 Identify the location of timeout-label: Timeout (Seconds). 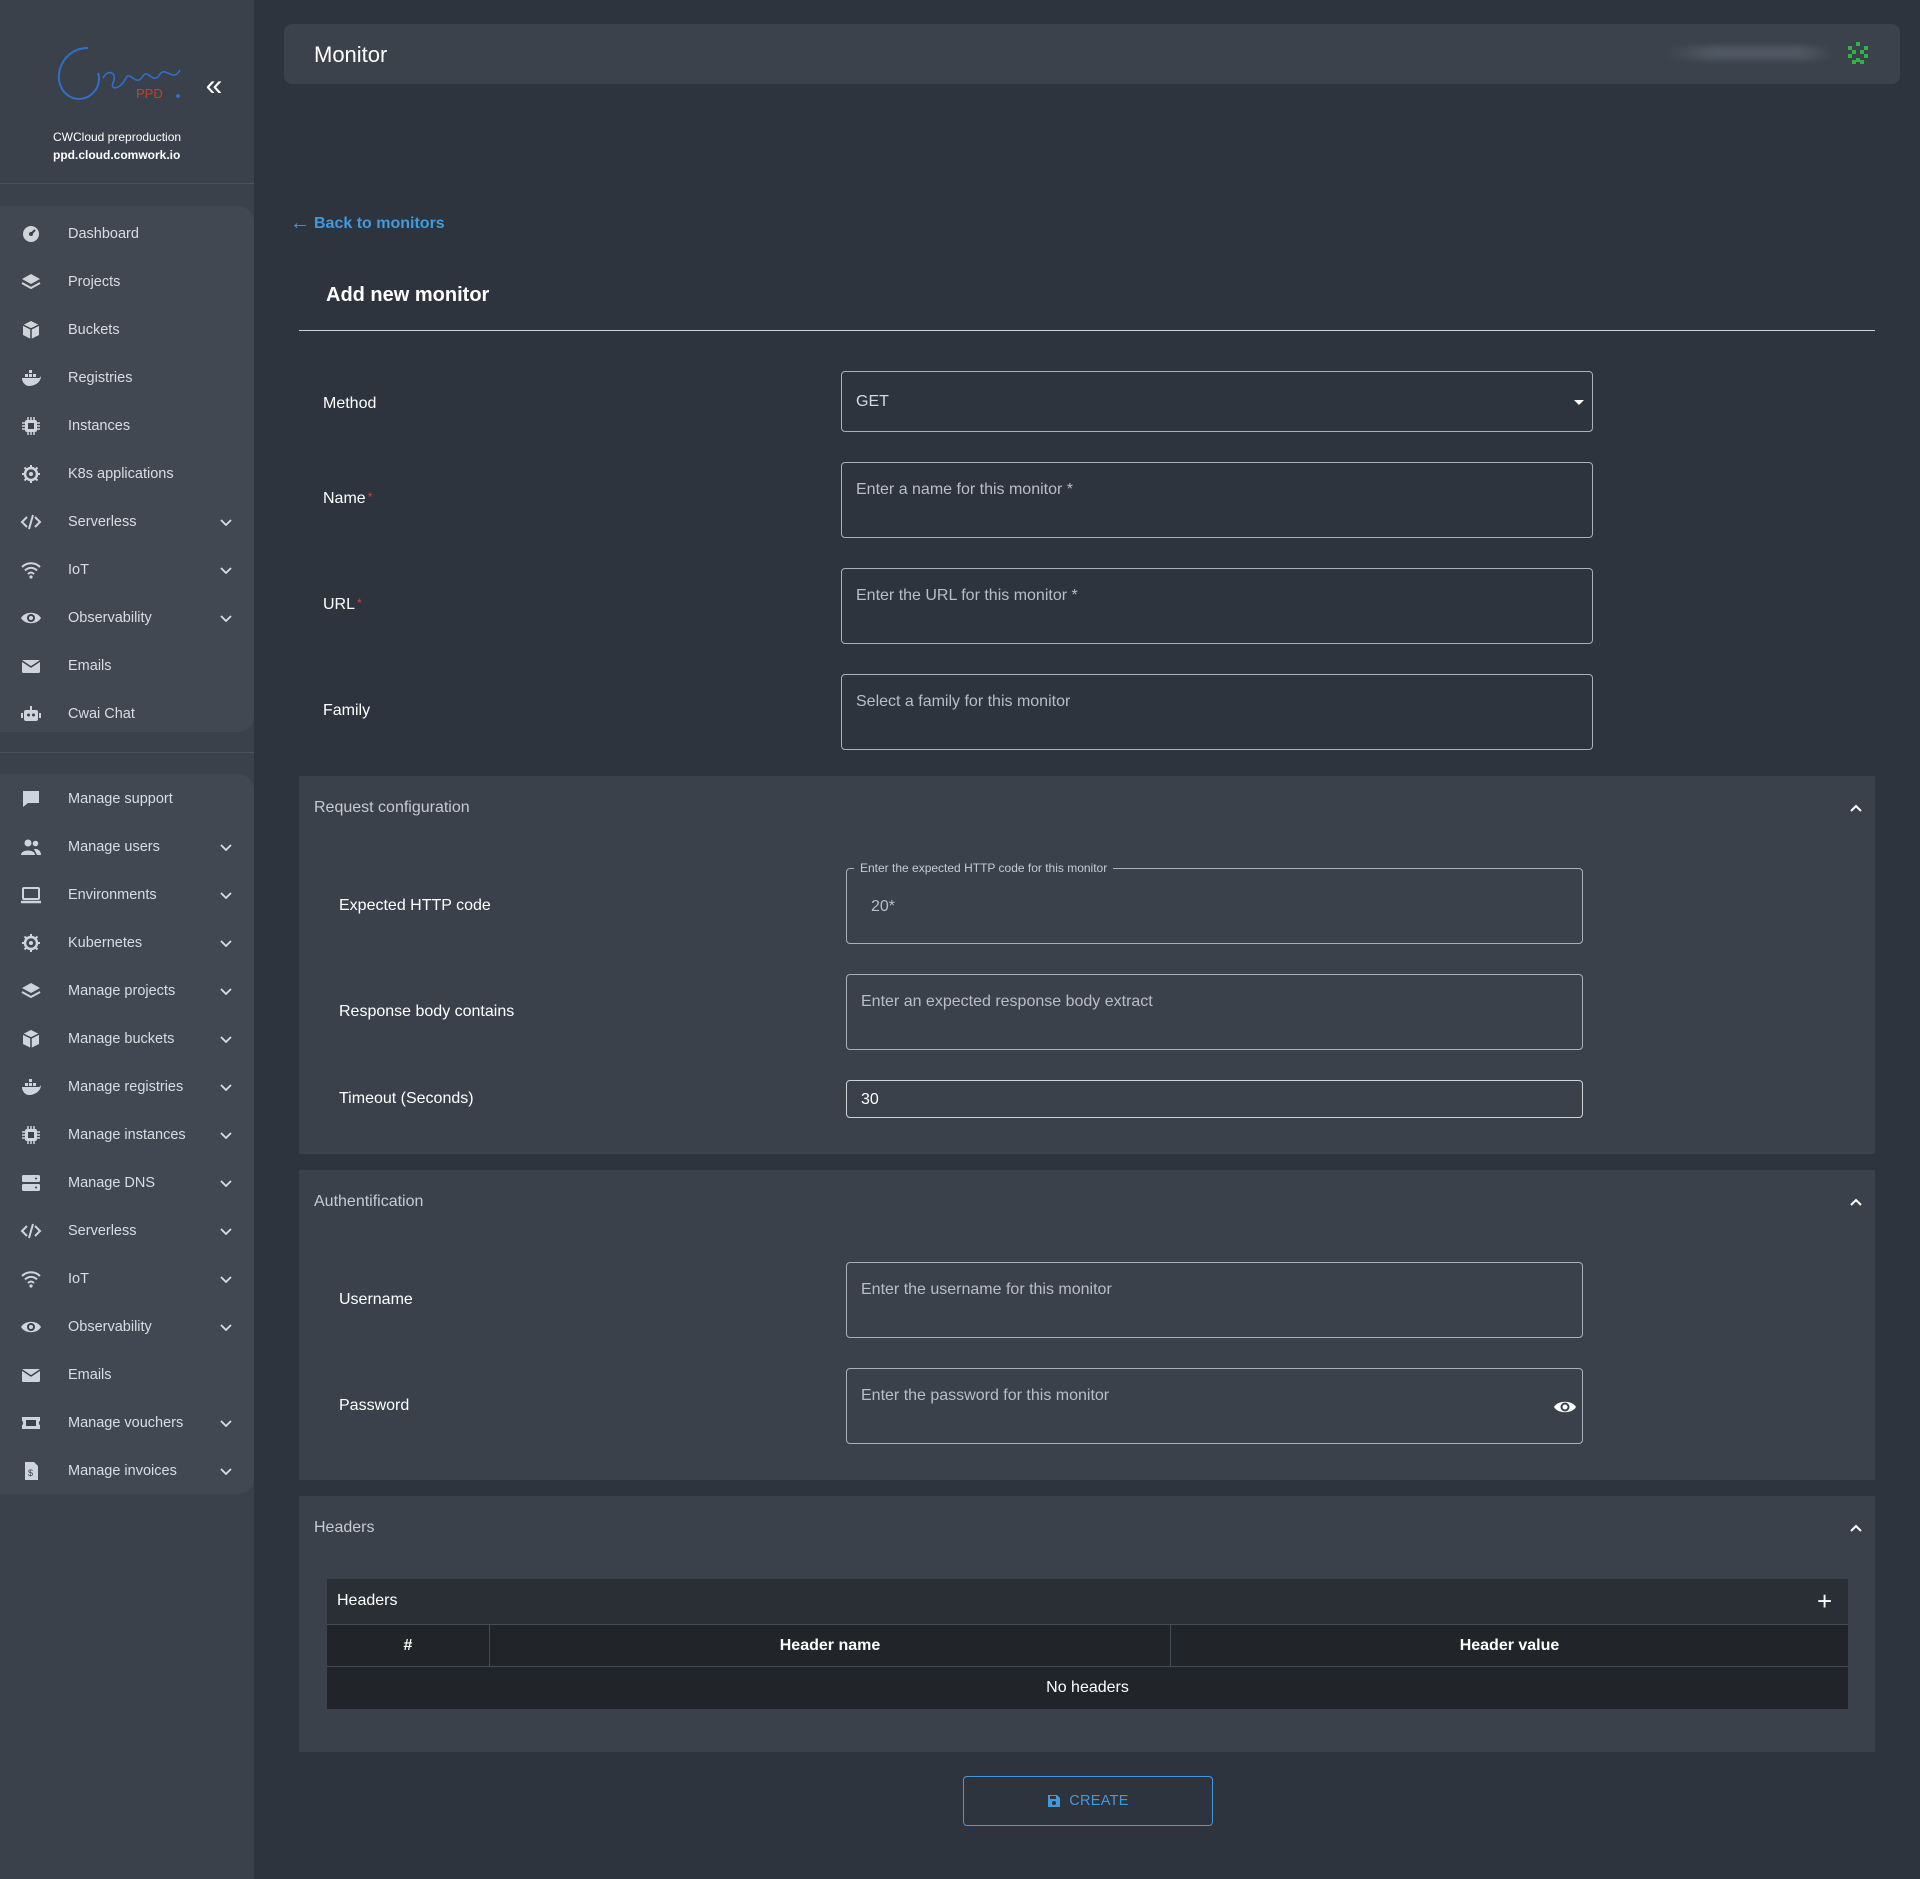
(406, 1098).